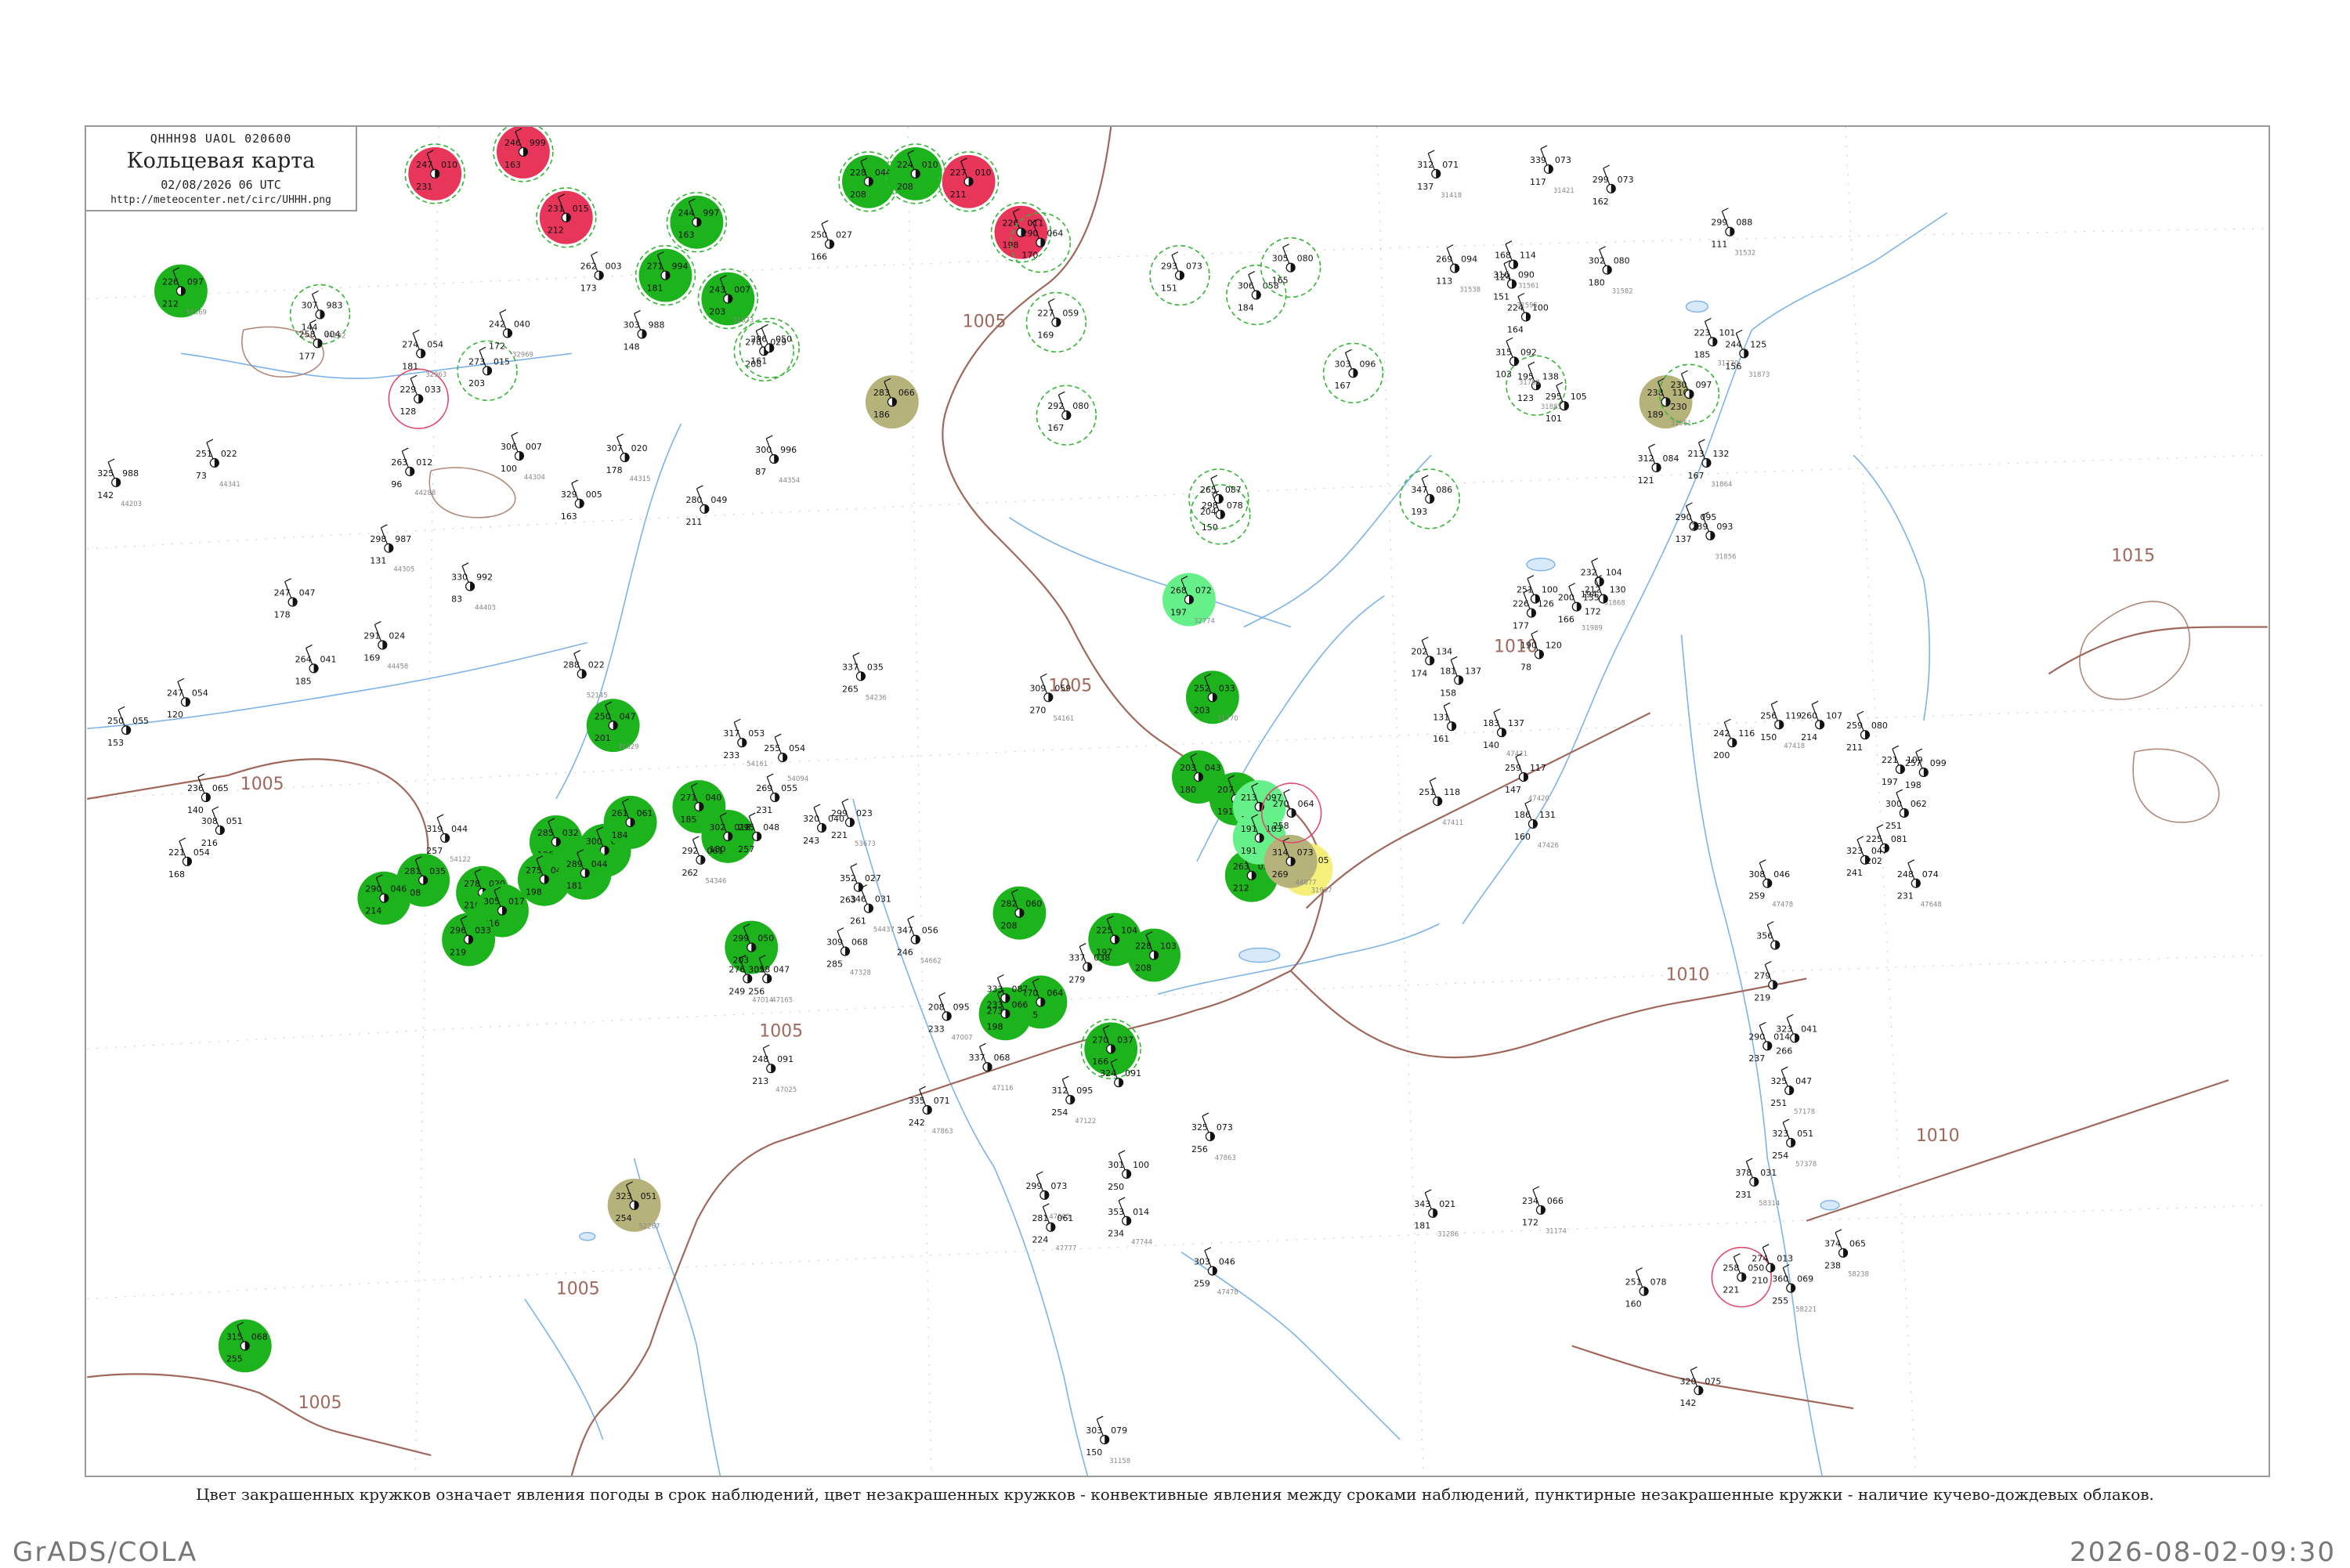  I want to click on station-plot: 268 072 197 32774, so click(1189, 600).